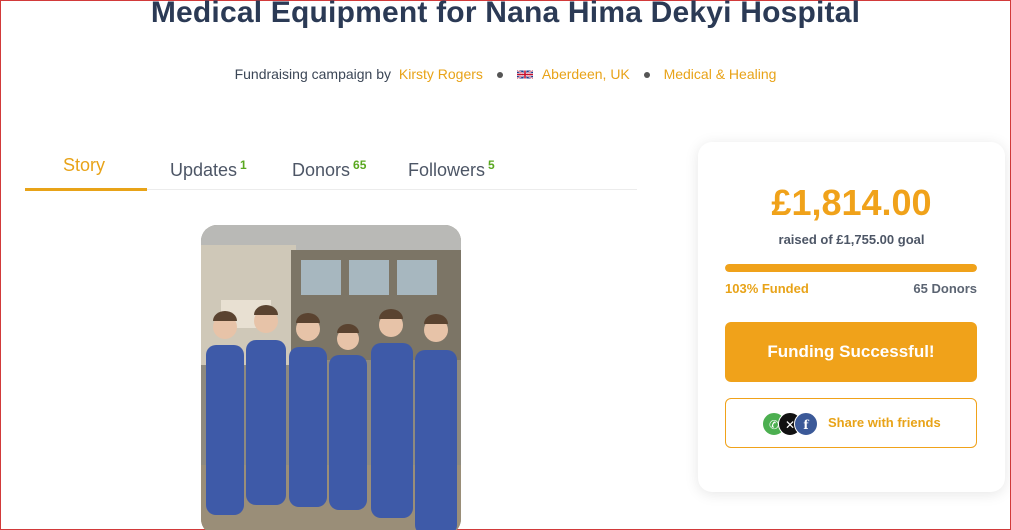 The height and width of the screenshot is (530, 1011). Describe the element at coordinates (586, 74) in the screenshot. I see `location-link: Aberdeen, UK` at that location.